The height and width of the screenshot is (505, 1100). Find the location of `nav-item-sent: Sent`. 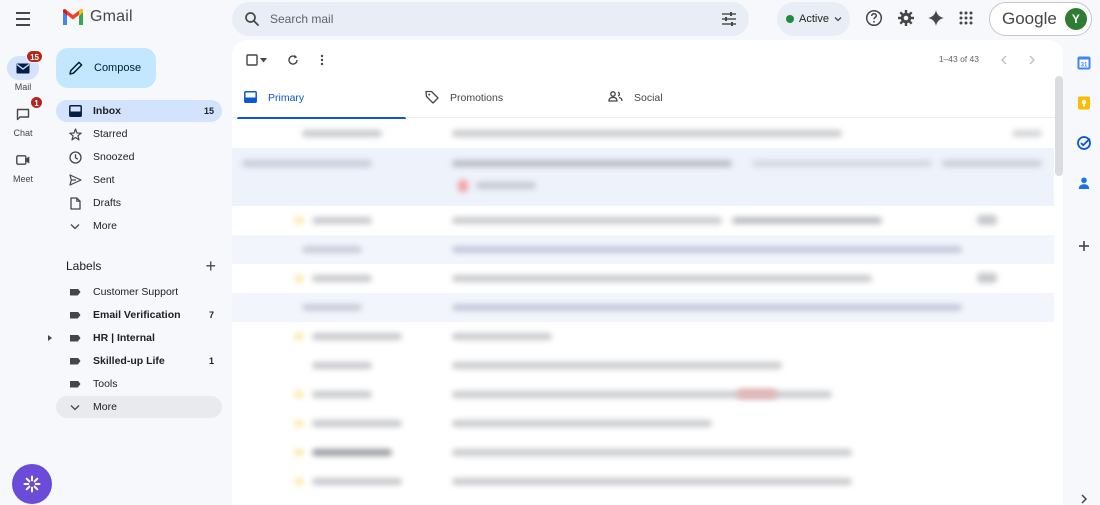

nav-item-sent: Sent is located at coordinates (139, 180).